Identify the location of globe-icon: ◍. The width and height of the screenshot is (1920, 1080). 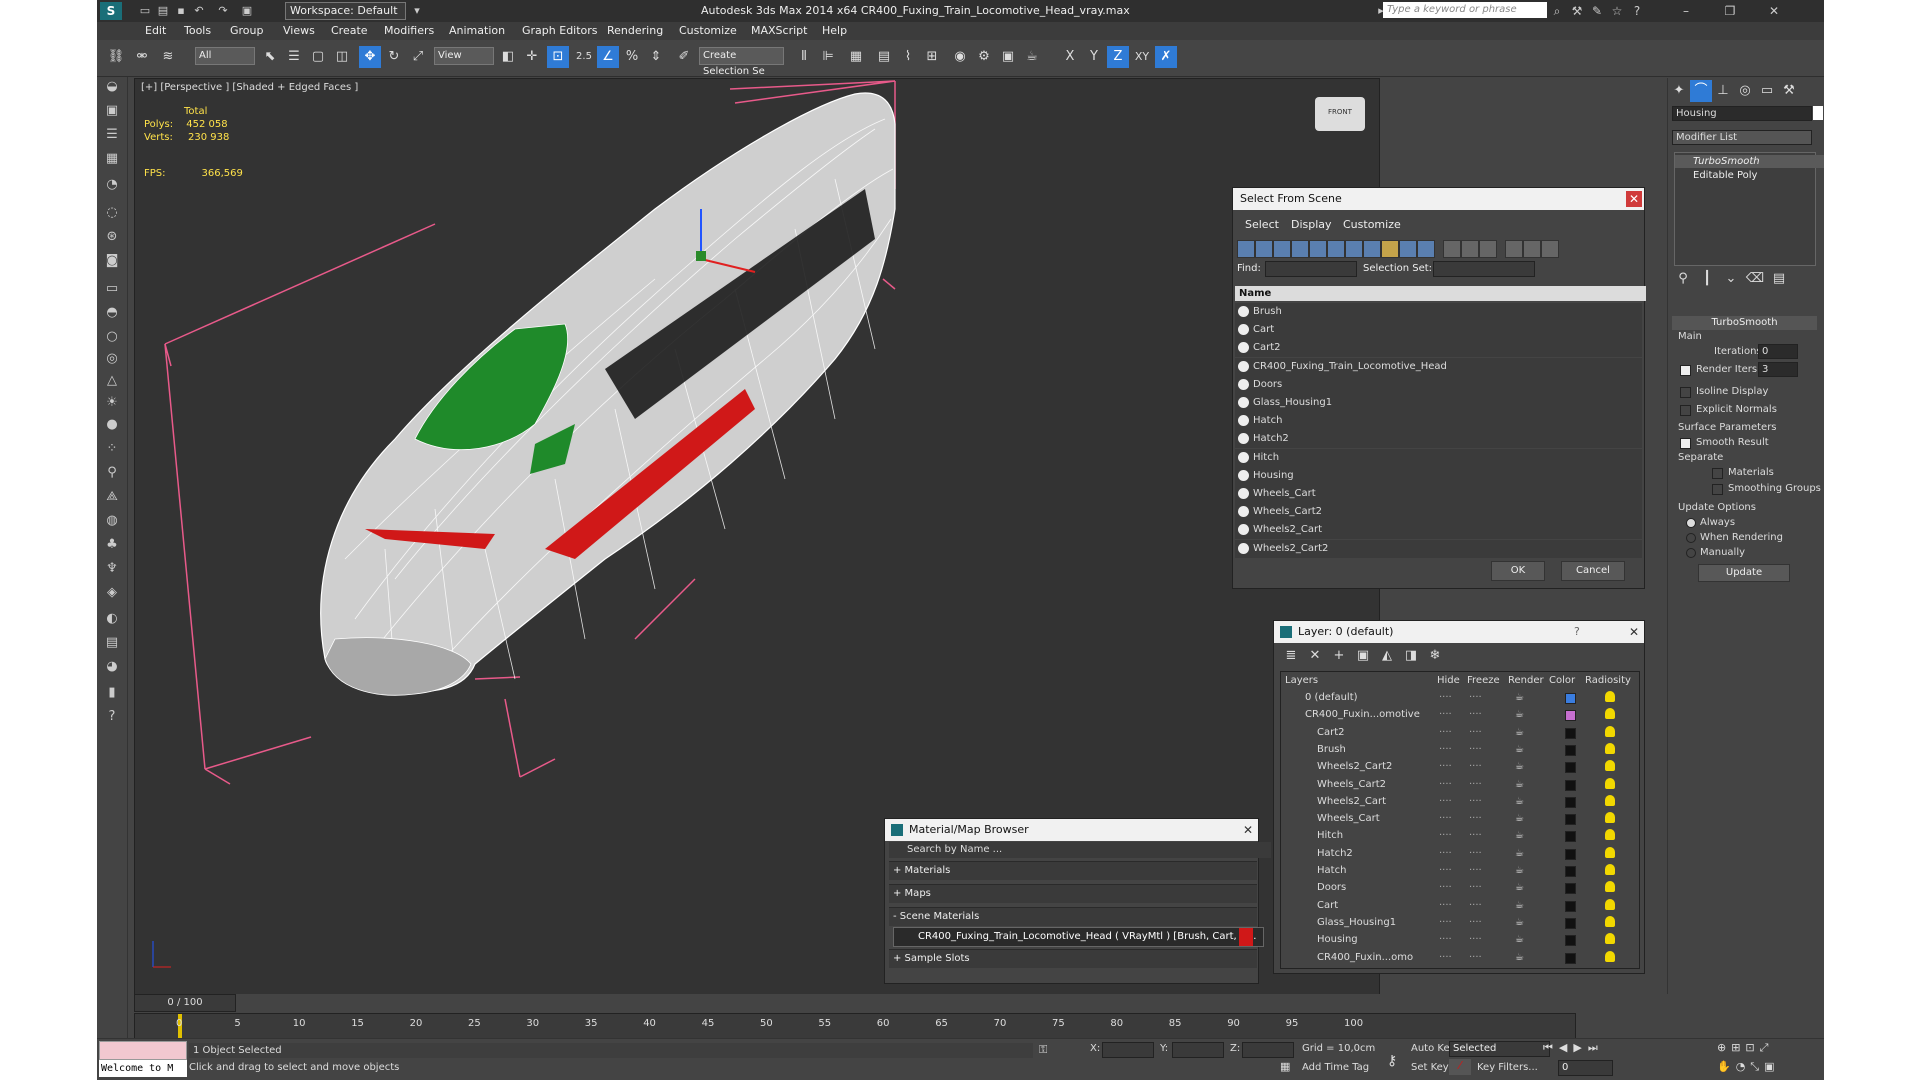
(112, 521).